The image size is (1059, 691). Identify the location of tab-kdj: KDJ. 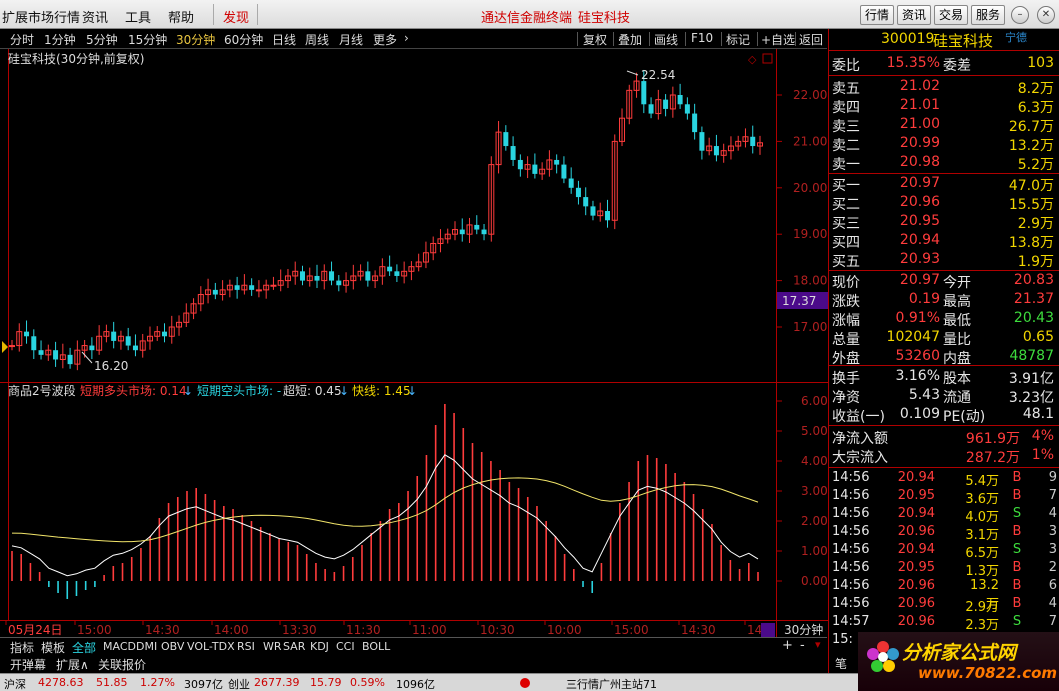
(319, 646).